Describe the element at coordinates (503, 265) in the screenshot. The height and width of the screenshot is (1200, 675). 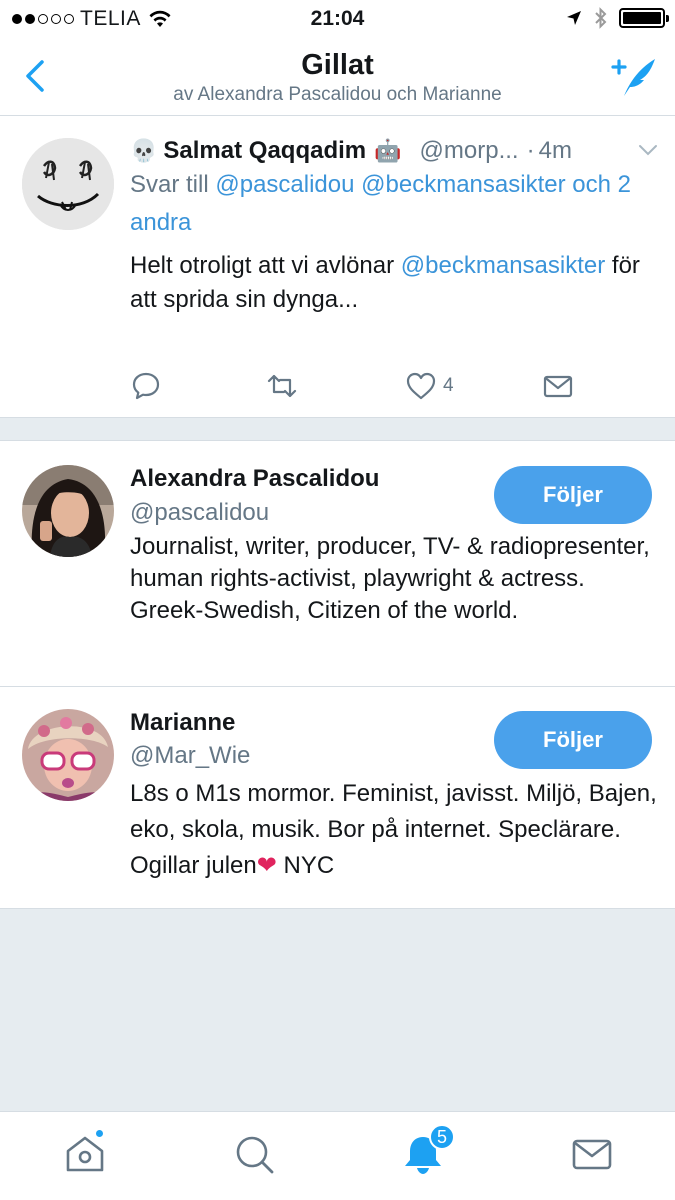
I see `tweet-mention-link: @beckmansasikter` at that location.